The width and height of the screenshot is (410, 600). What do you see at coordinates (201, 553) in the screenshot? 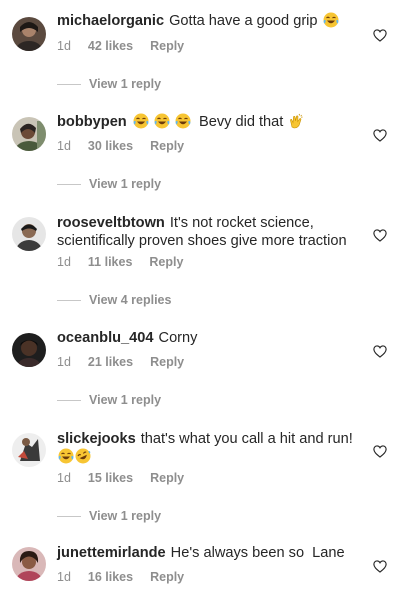
I see `comment-text: junettemirlande He's always been so Lane` at bounding box center [201, 553].